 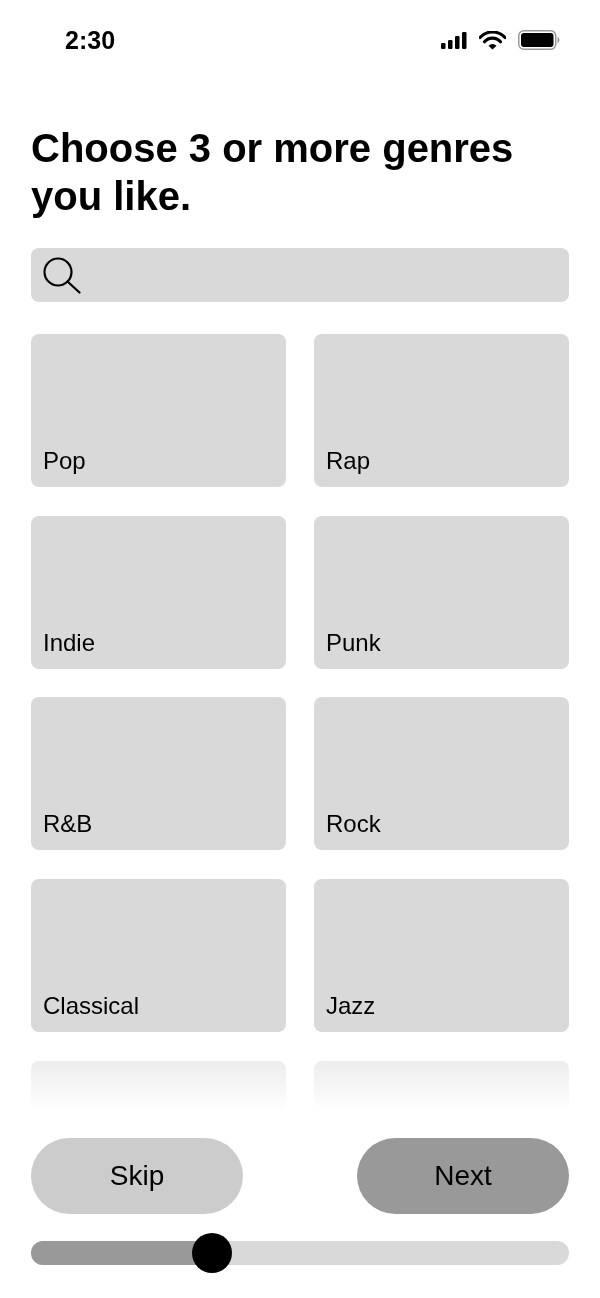 What do you see at coordinates (158, 956) in the screenshot?
I see `genre-card: Classical` at bounding box center [158, 956].